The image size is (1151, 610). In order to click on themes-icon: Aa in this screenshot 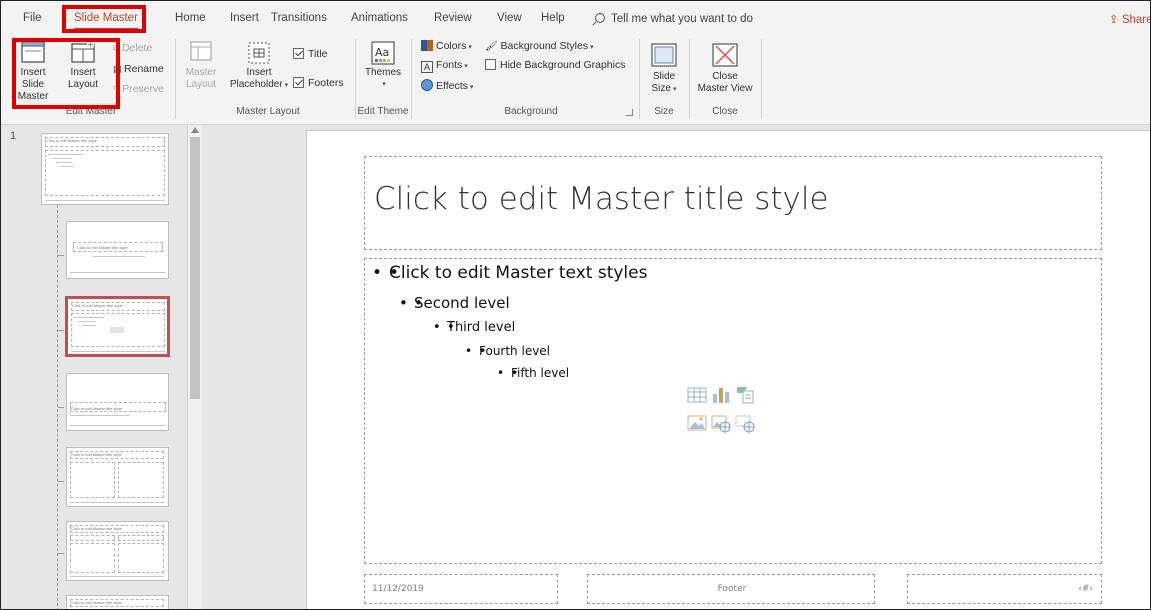, I will do `click(383, 53)`.